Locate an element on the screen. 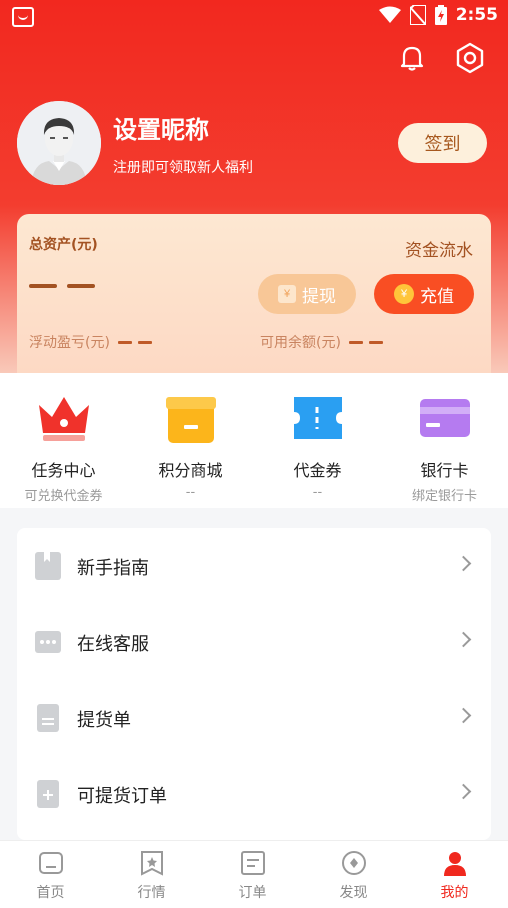  order-icon is located at coordinates (253, 863).